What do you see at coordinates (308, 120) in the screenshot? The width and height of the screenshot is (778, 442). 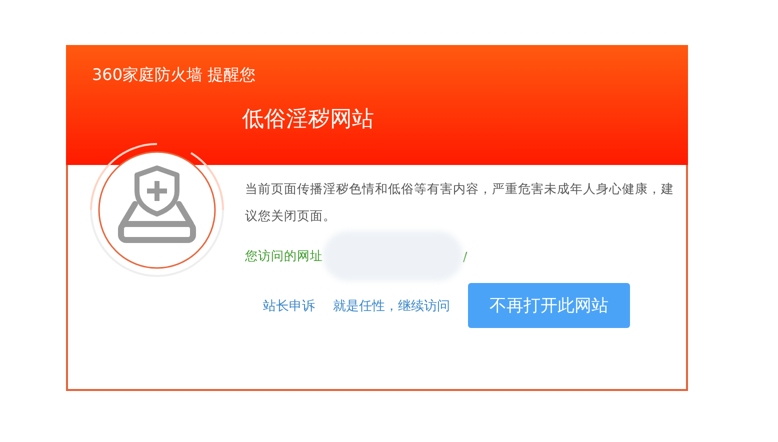 I see `warning-title: 低俗淫秽网站` at bounding box center [308, 120].